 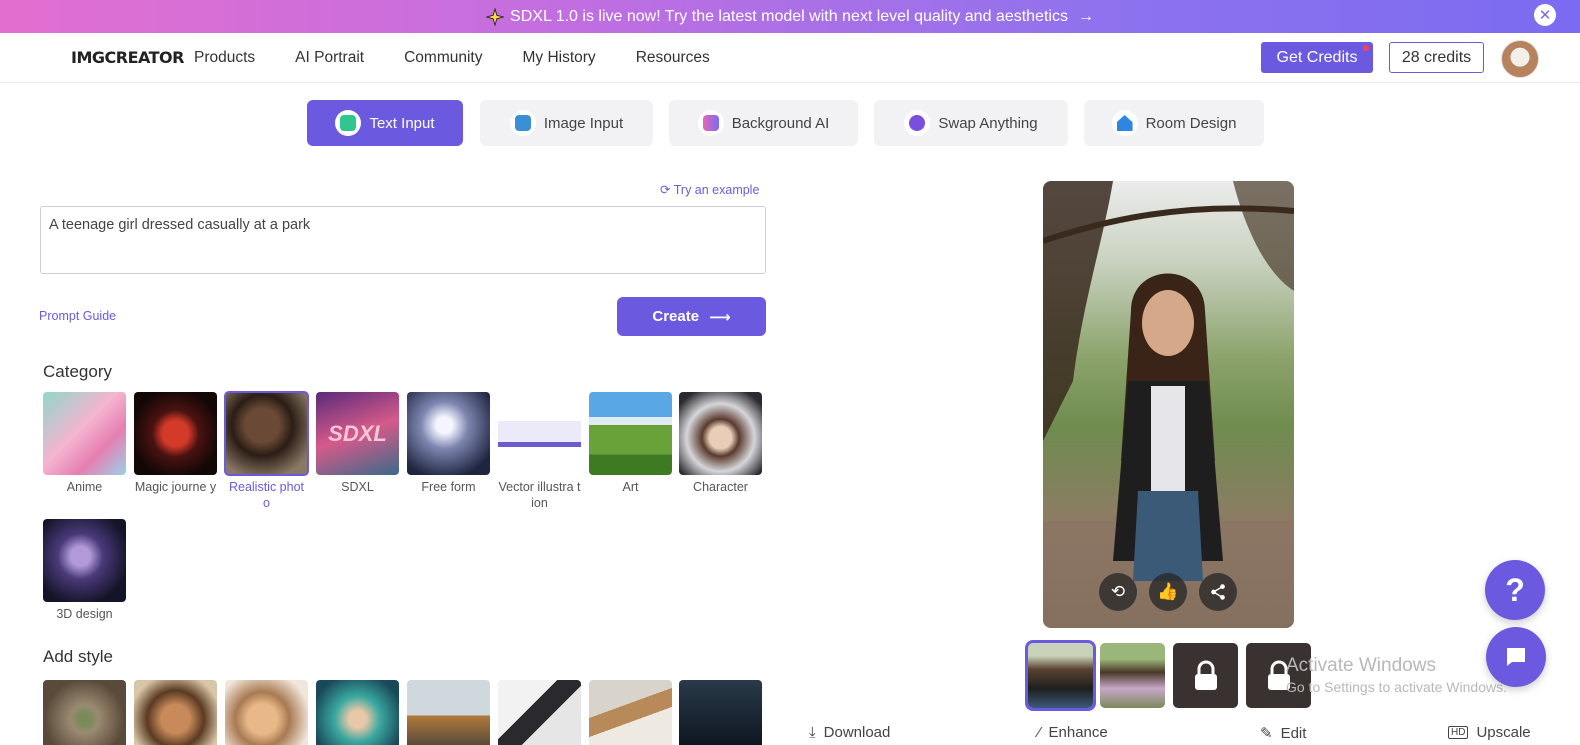 I want to click on help-button: ?, so click(x=1515, y=590).